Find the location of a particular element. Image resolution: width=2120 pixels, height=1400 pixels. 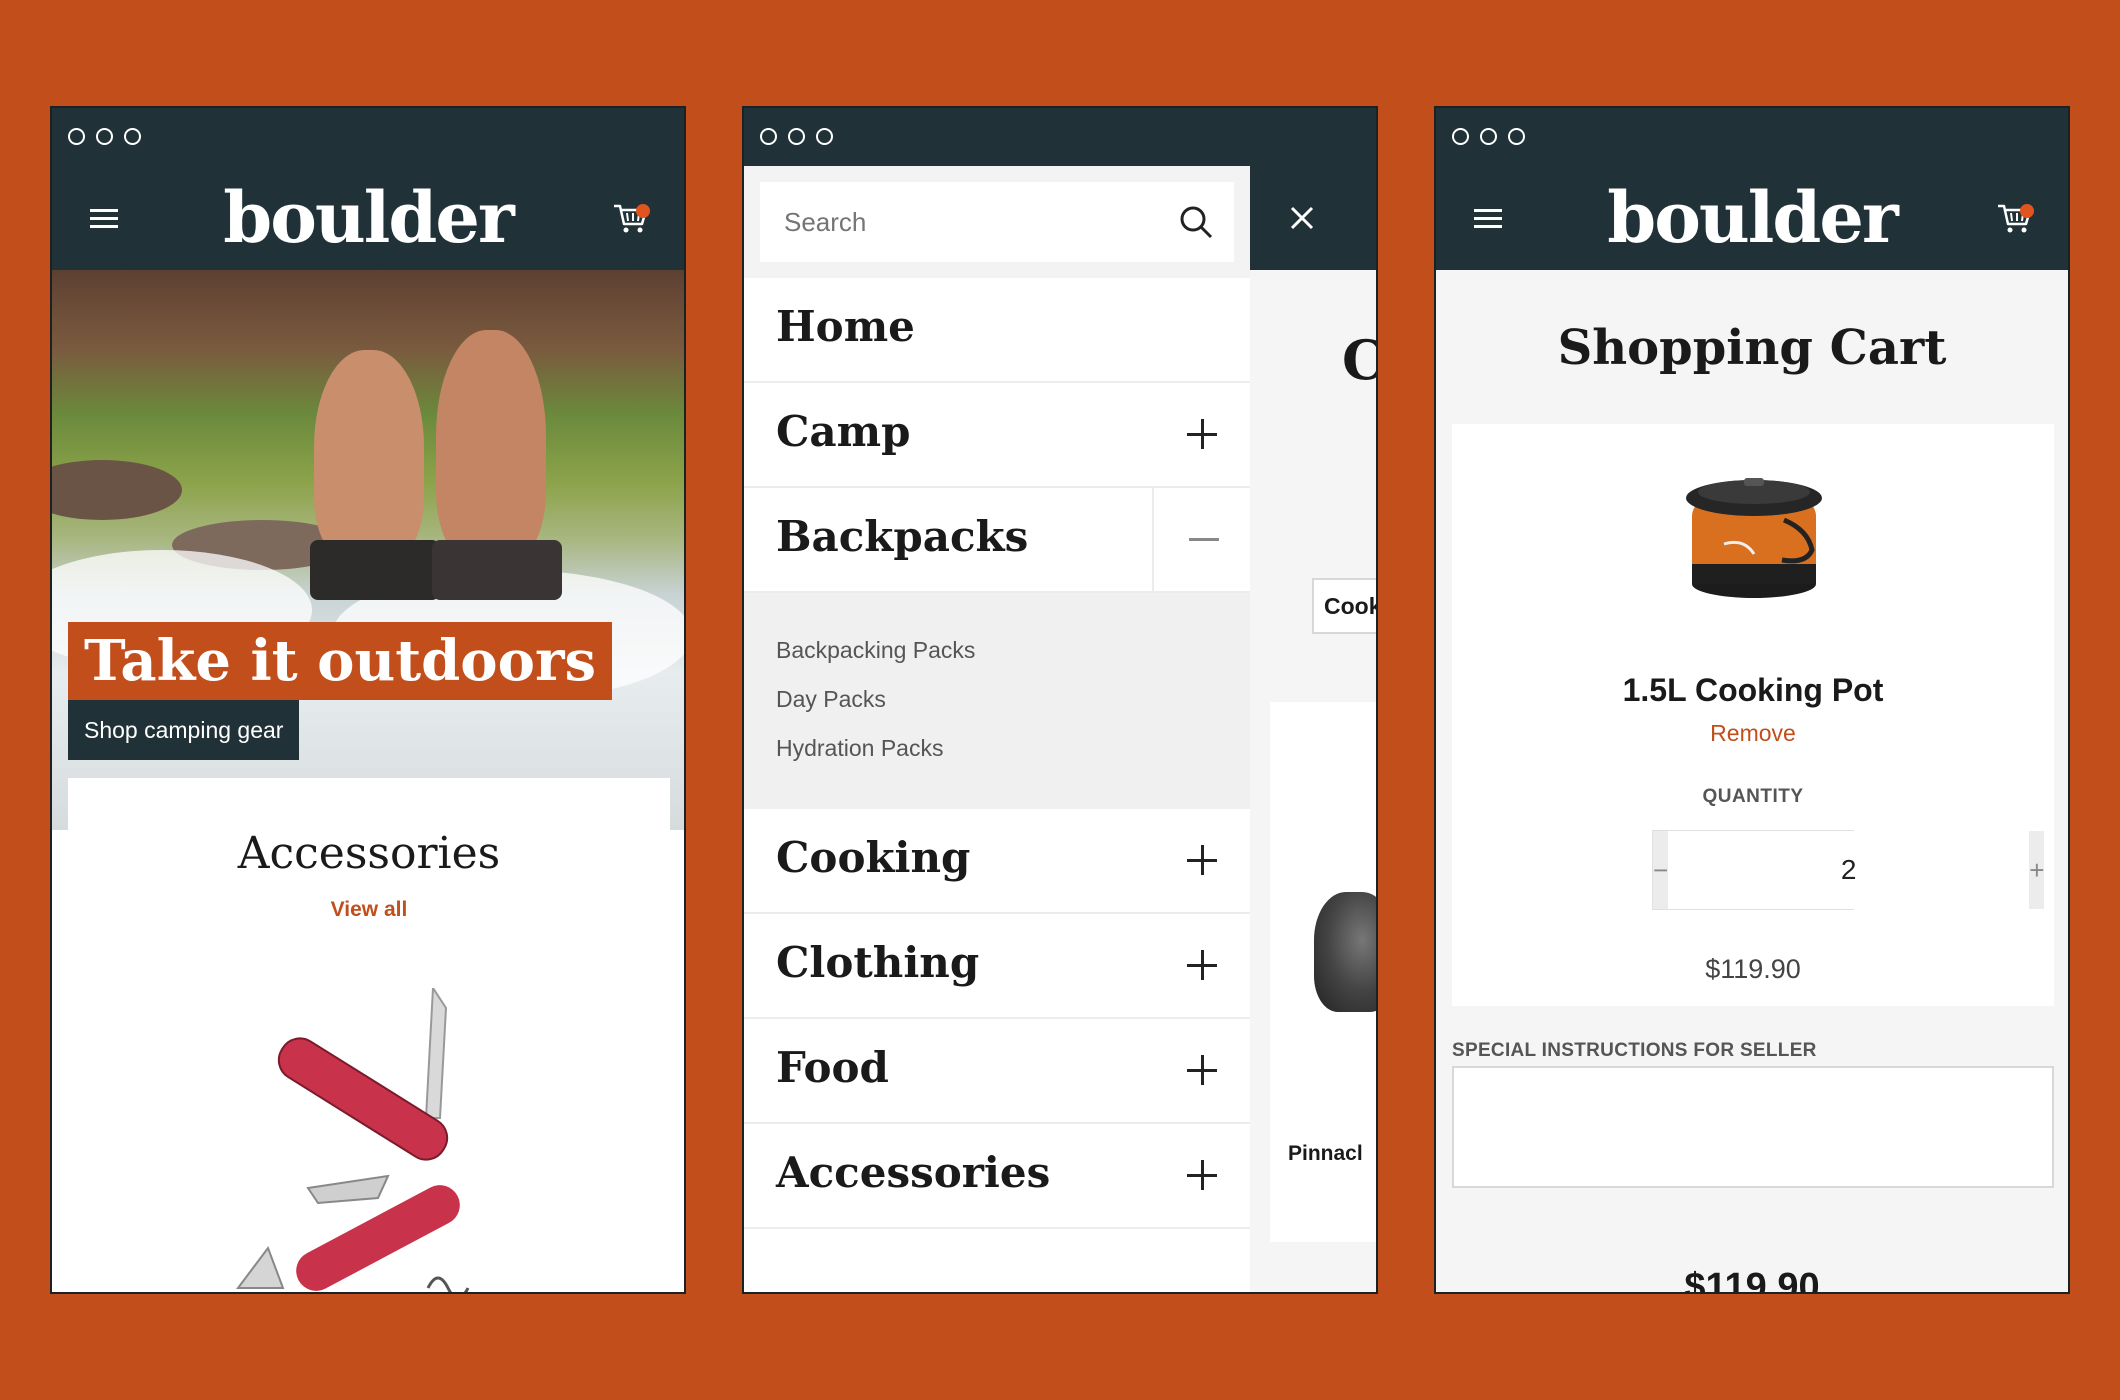

decrease-quantity-button: − is located at coordinates (1661, 870).